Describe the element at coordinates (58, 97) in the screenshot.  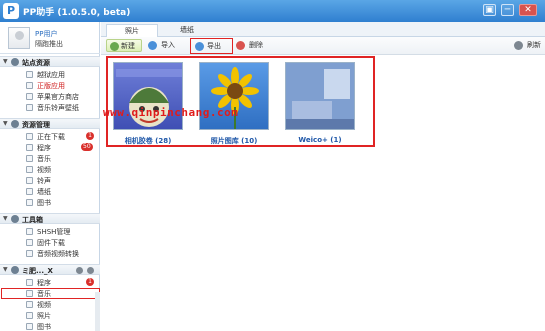
I see `sidebar-item-label: 苹果官方商店` at that location.